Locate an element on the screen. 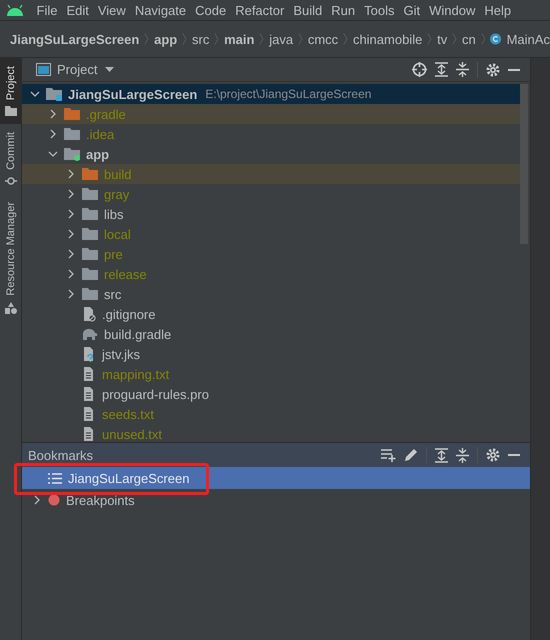  tree-row: build.gradle is located at coordinates (271, 334).